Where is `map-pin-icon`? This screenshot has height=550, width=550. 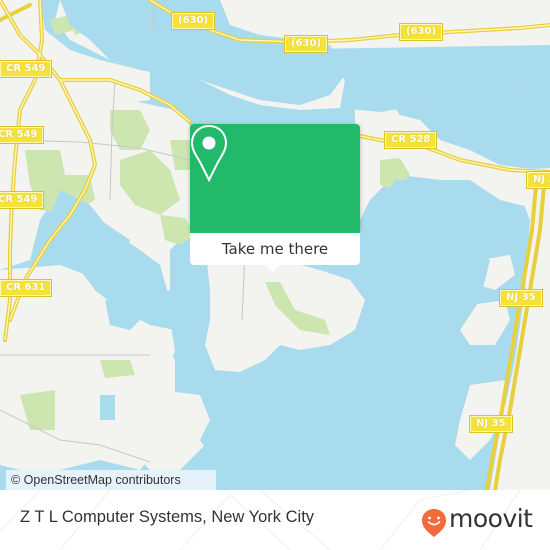
map-pin-icon is located at coordinates (209, 153).